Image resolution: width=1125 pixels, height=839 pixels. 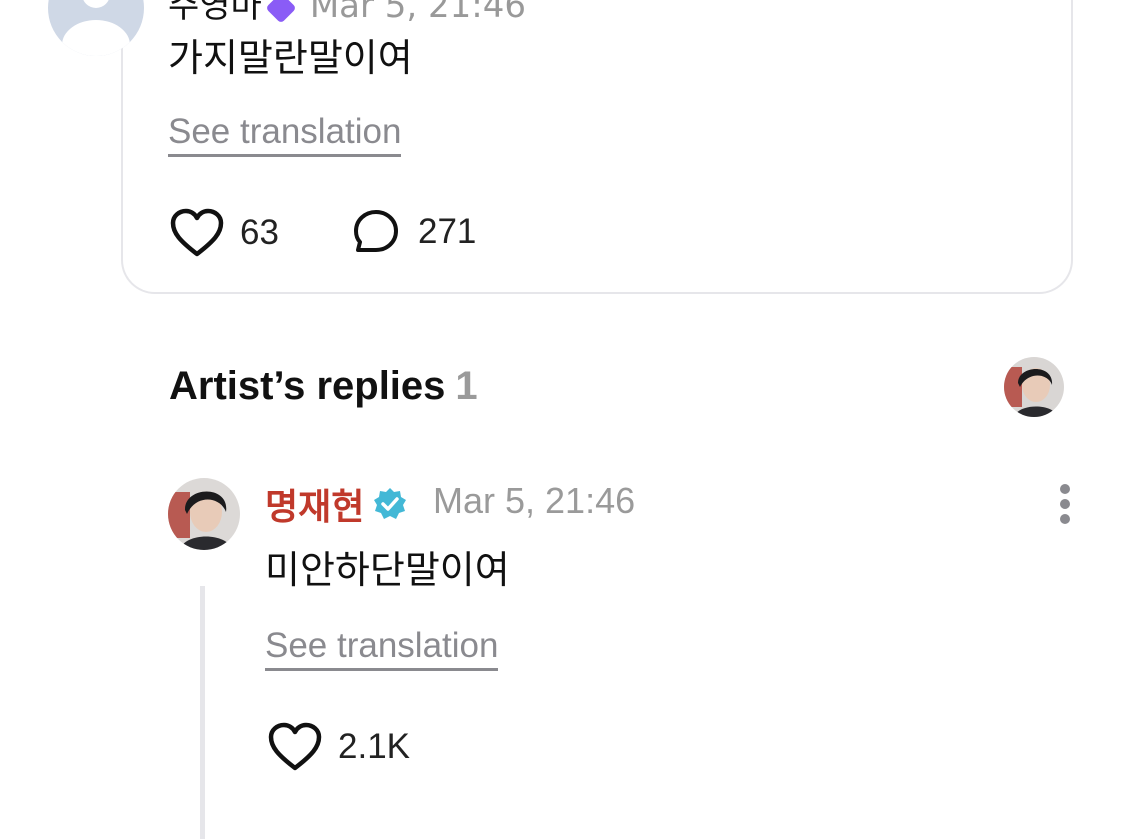 I want to click on post-like-button: 63, so click(x=224, y=233).